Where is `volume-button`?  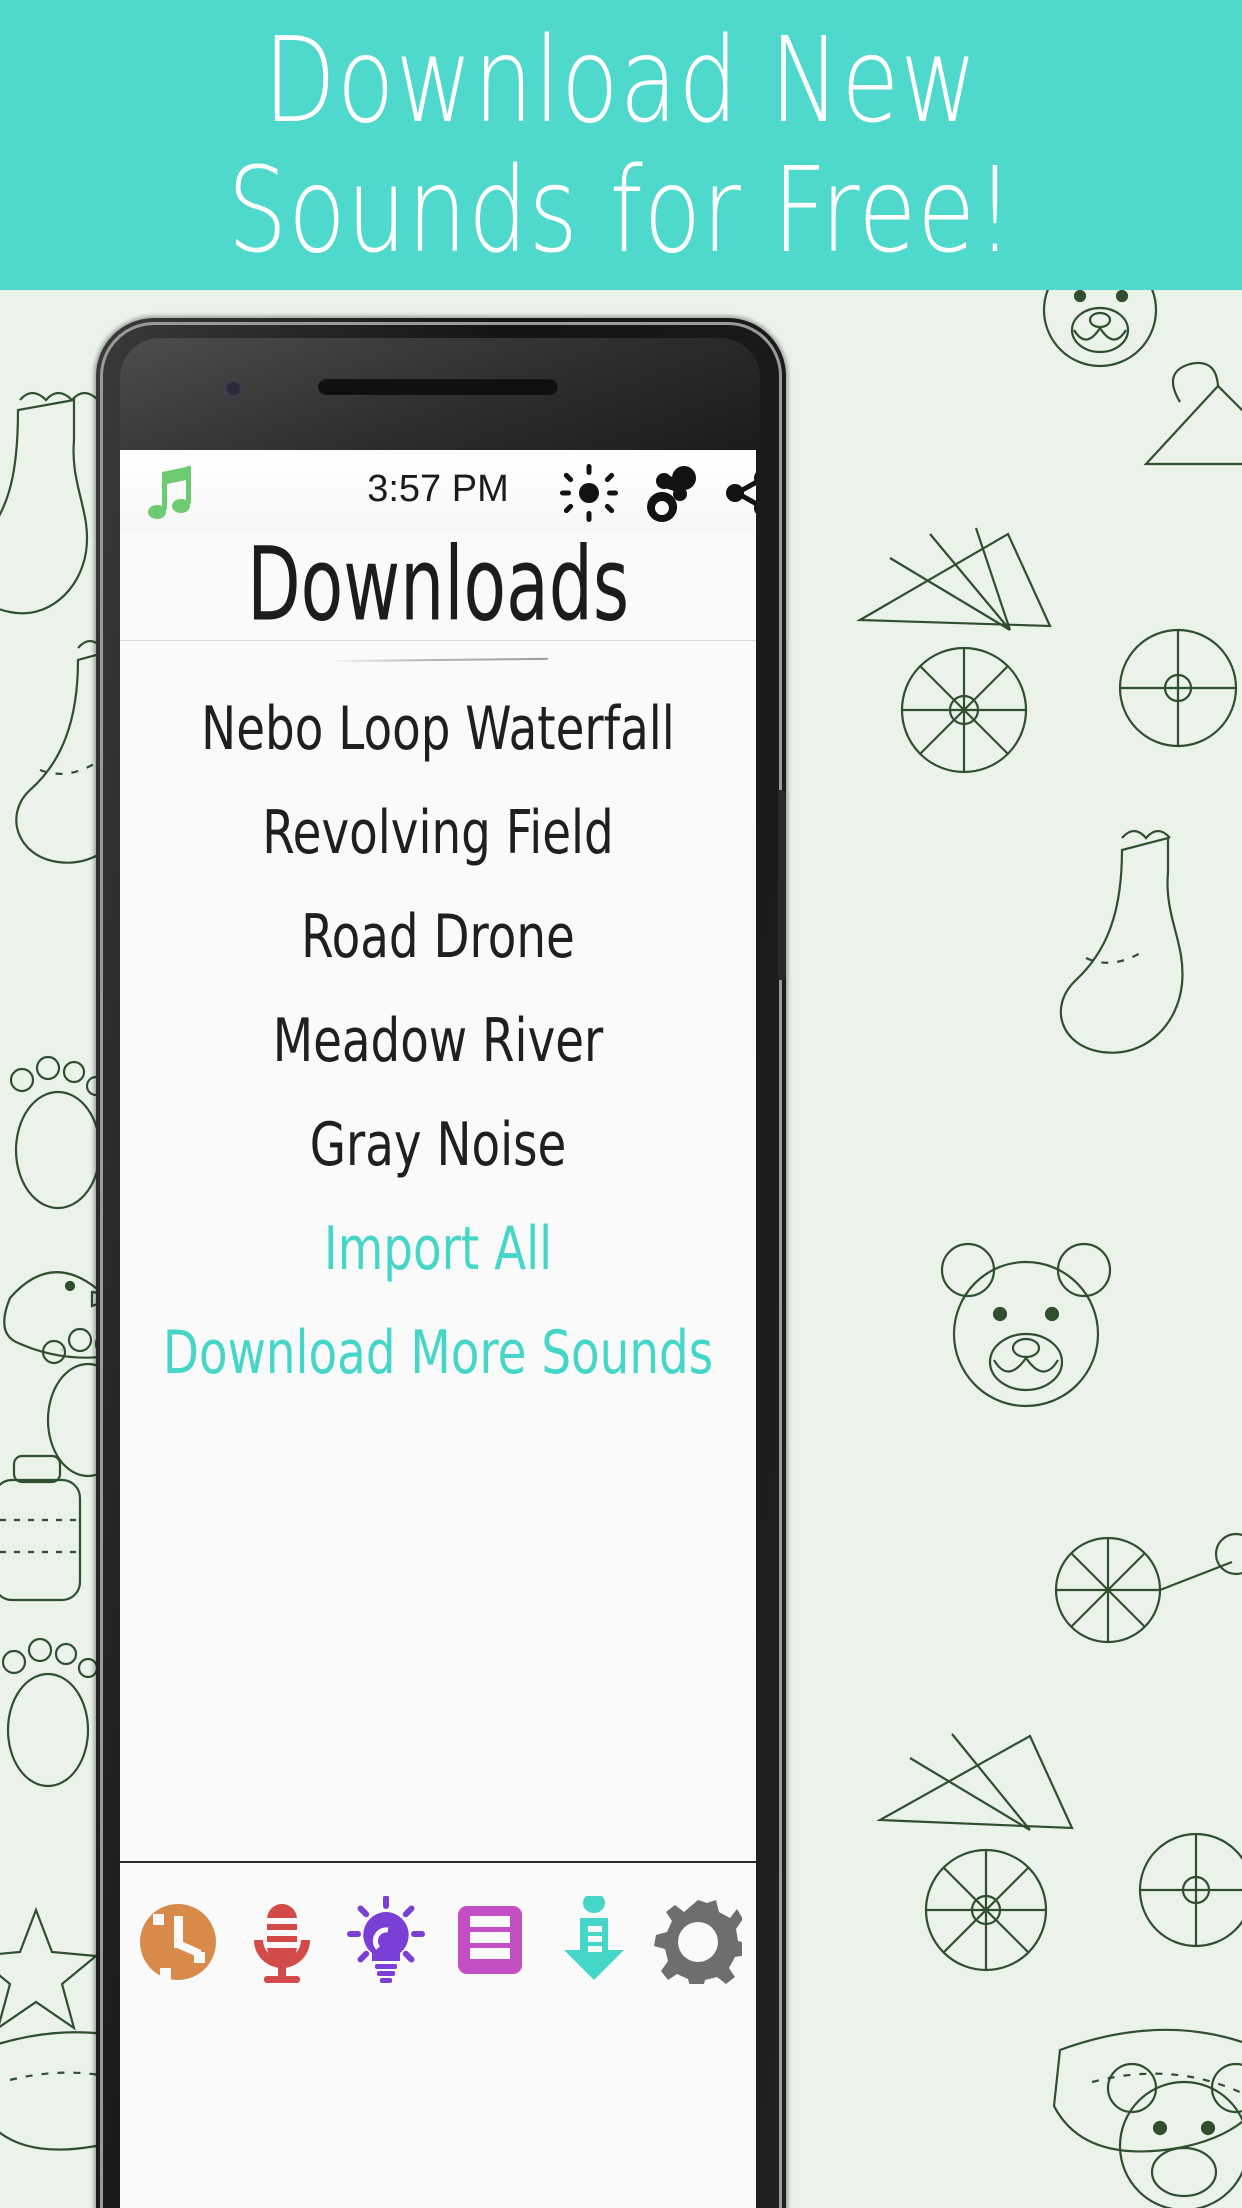 volume-button is located at coordinates (782, 885).